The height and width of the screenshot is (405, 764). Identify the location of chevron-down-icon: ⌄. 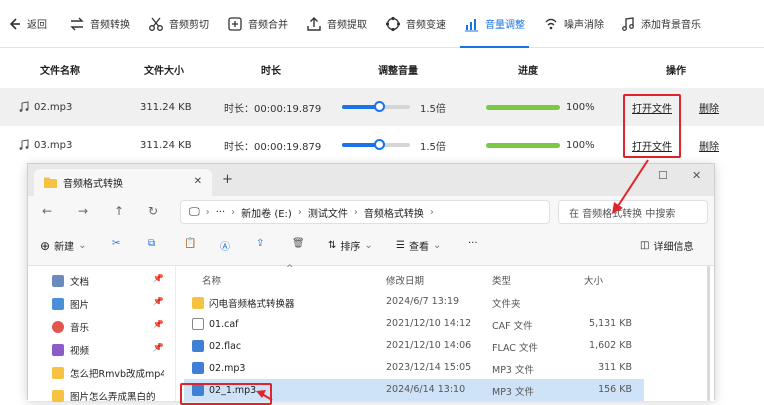
(437, 245).